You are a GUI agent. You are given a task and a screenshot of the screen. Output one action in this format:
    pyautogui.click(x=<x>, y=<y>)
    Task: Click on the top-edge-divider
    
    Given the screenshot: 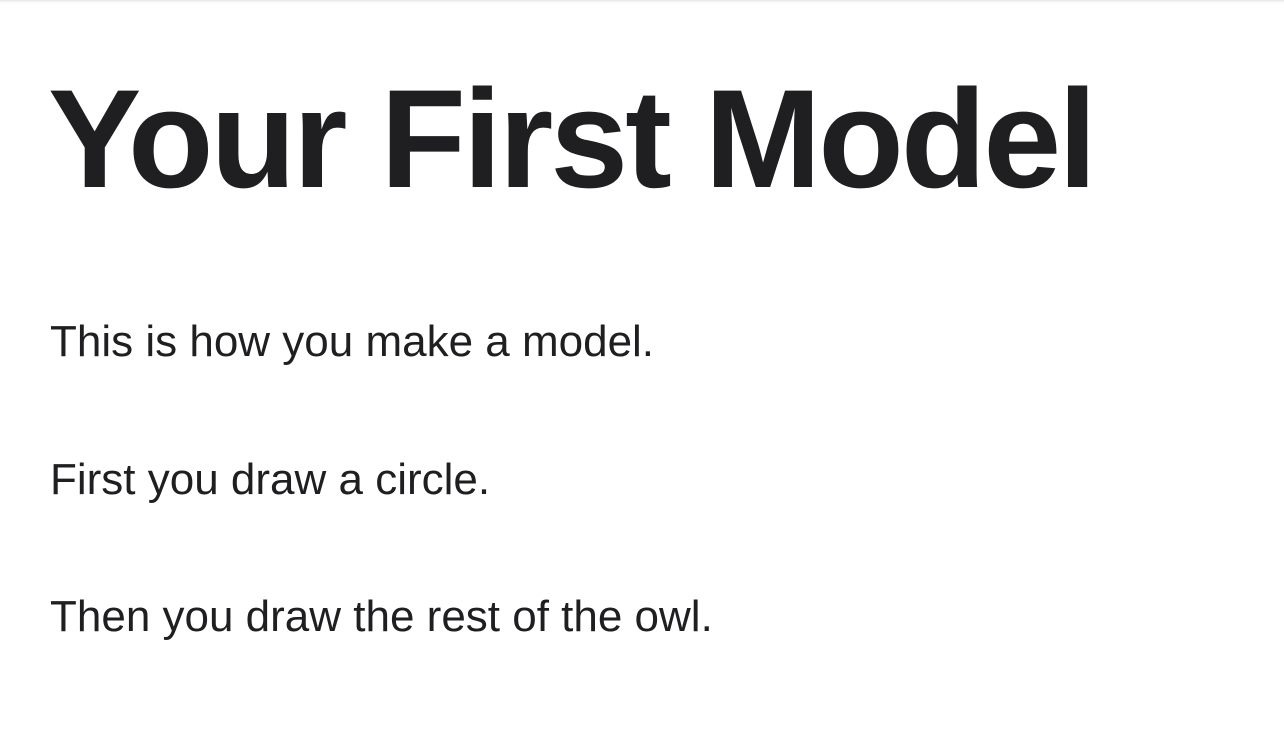 What is the action you would take?
    pyautogui.click(x=642, y=1)
    